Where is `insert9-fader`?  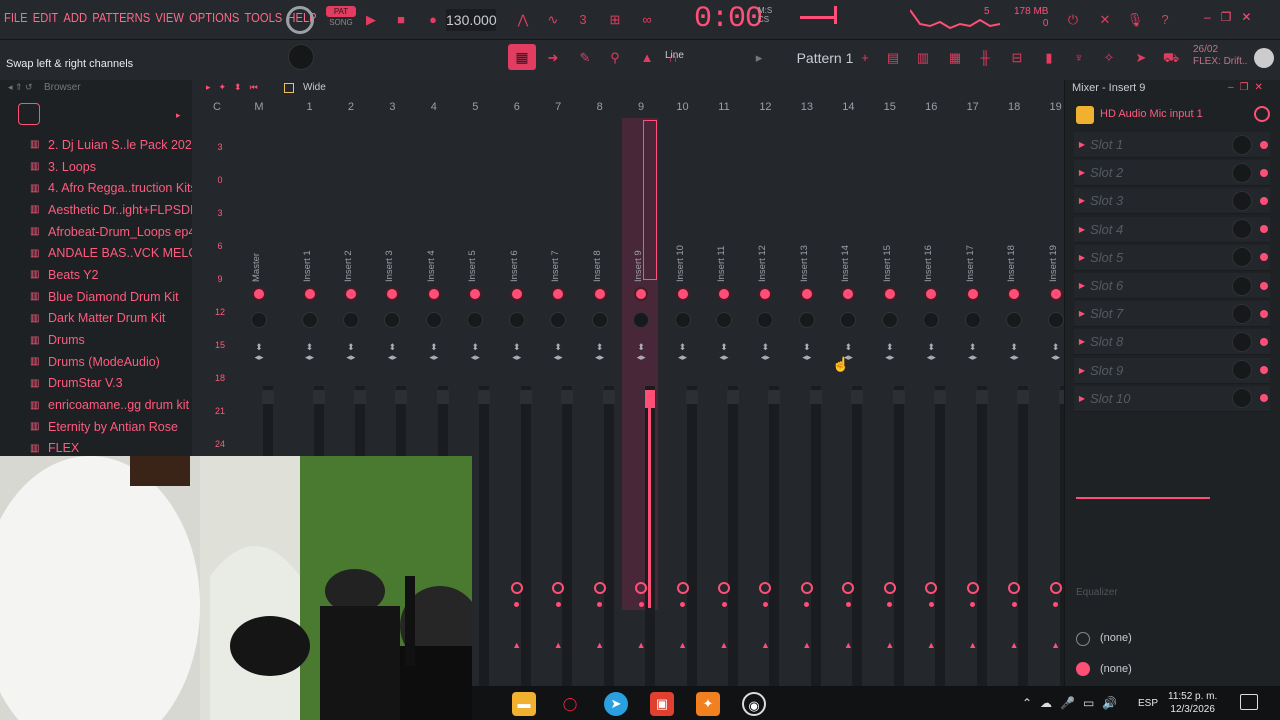 insert9-fader is located at coordinates (650, 399).